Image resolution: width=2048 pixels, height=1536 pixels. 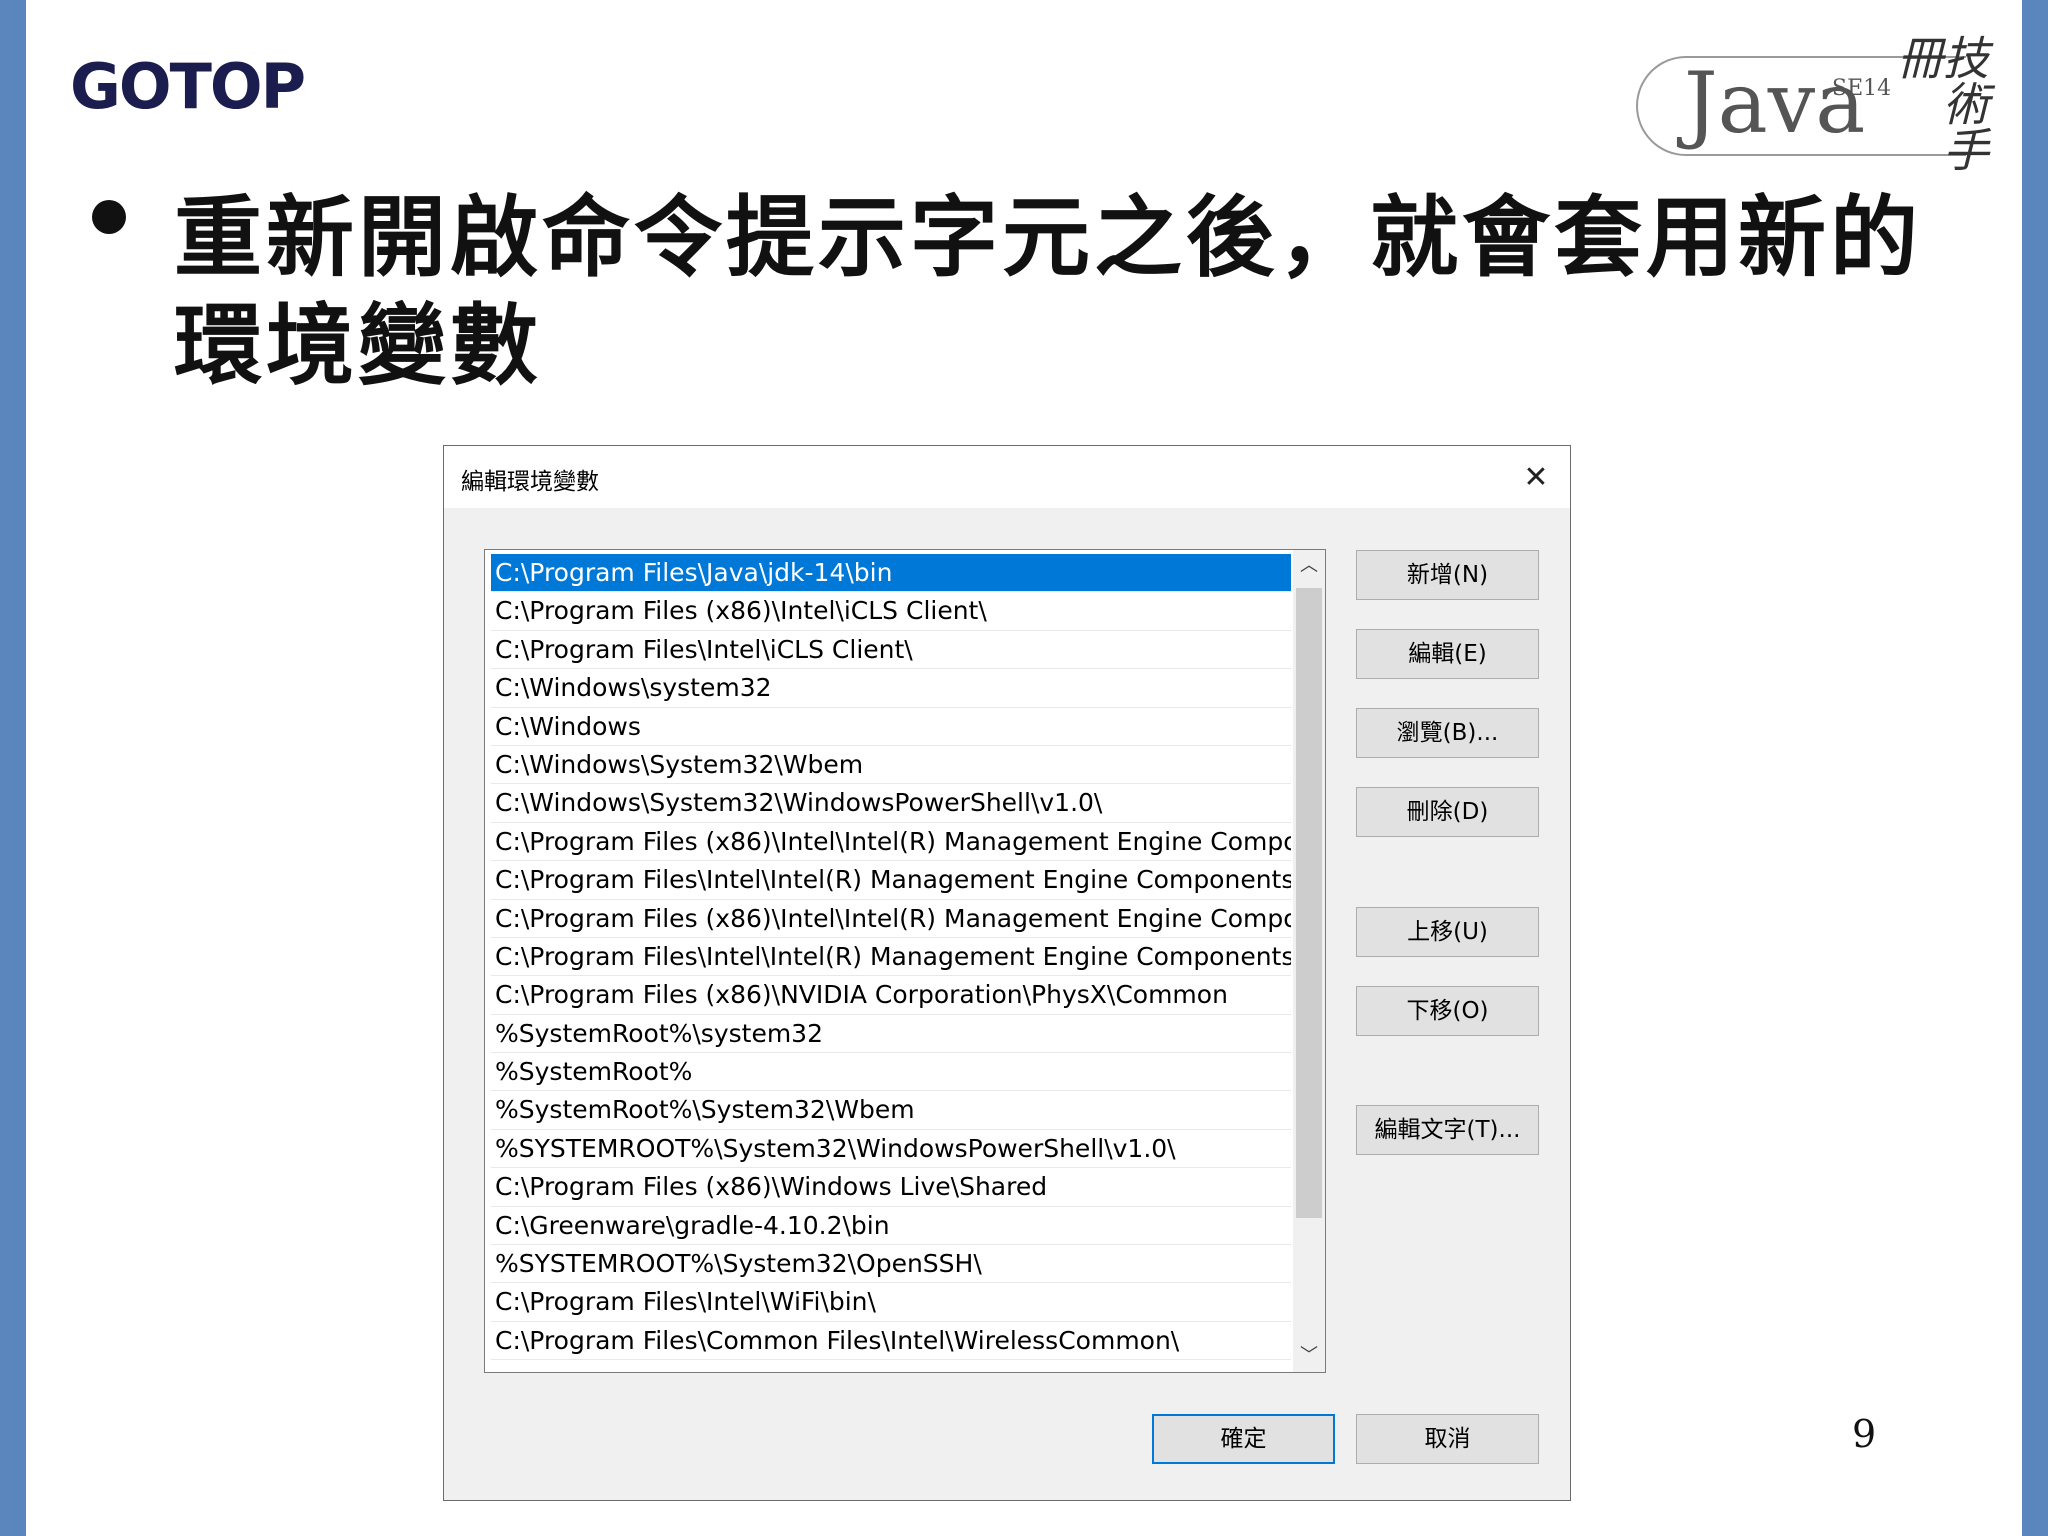 I want to click on new-button: 新增(N), so click(x=1447, y=575).